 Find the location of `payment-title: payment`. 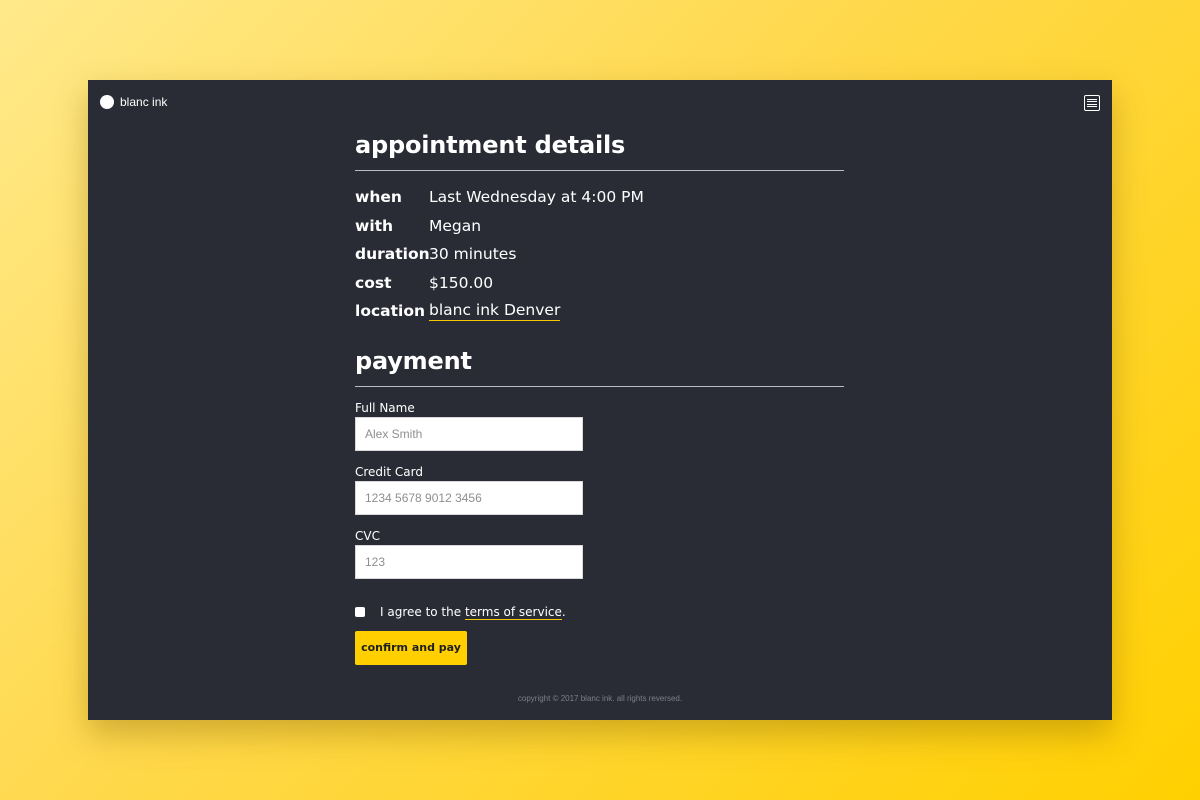

payment-title: payment is located at coordinates (413, 360).